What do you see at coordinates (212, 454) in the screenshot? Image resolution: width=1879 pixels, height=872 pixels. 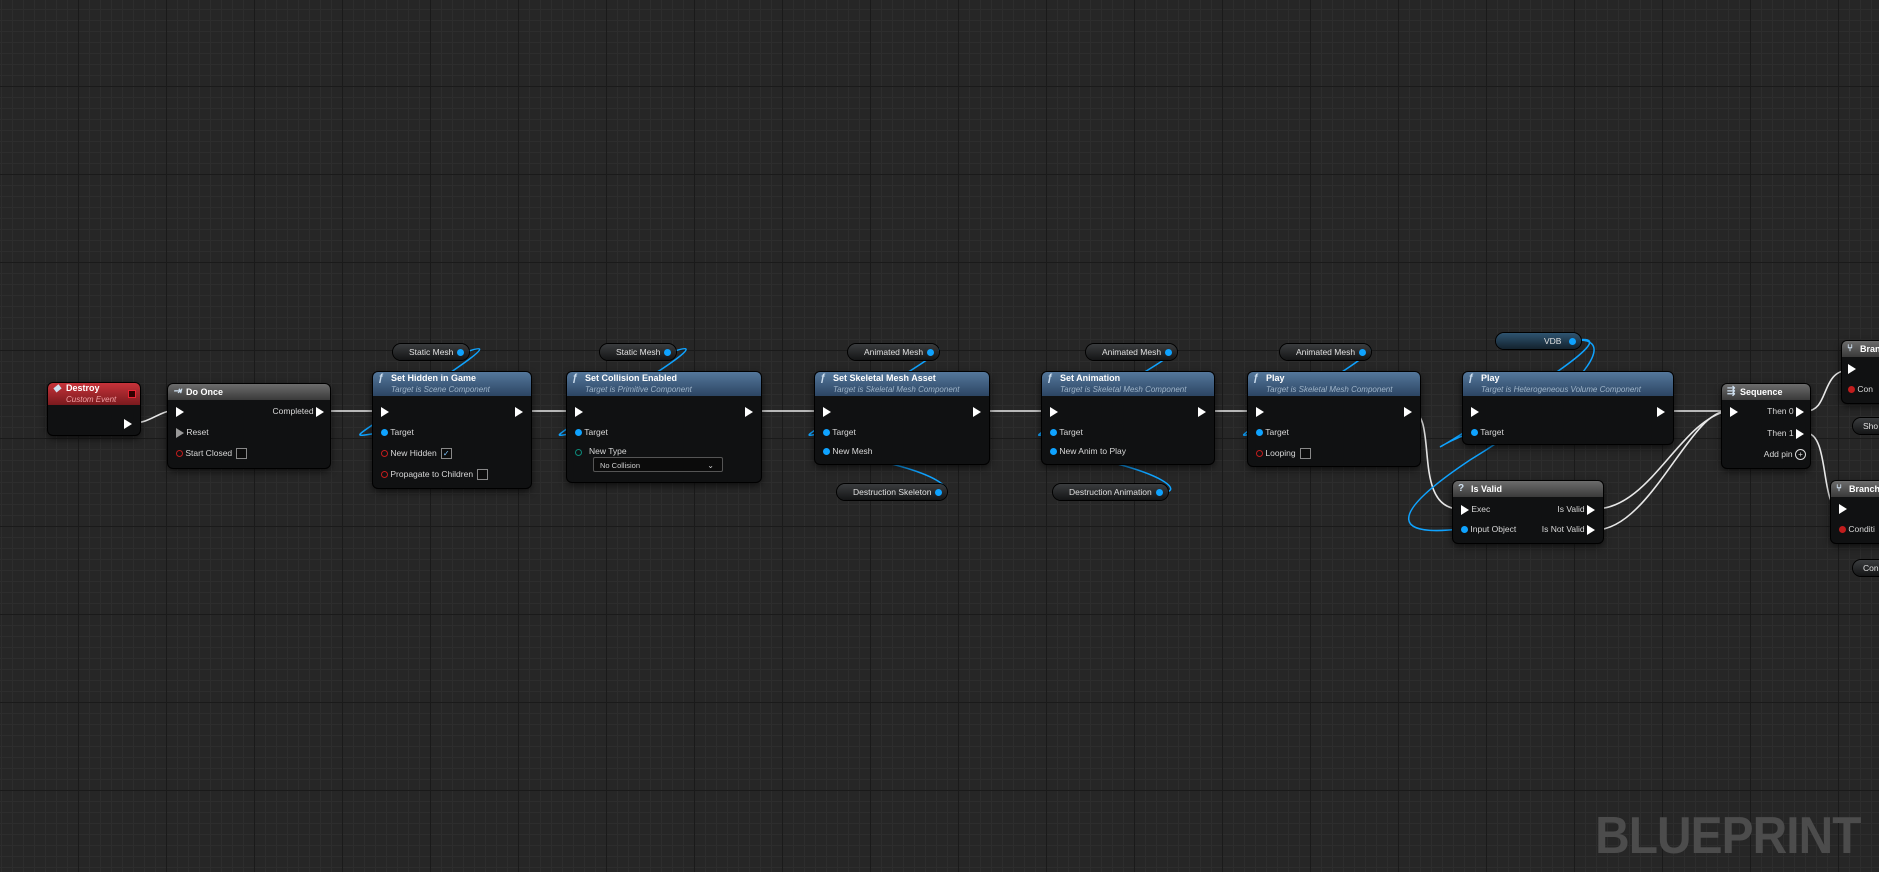 I see `start-closed-pin: Start Closed` at bounding box center [212, 454].